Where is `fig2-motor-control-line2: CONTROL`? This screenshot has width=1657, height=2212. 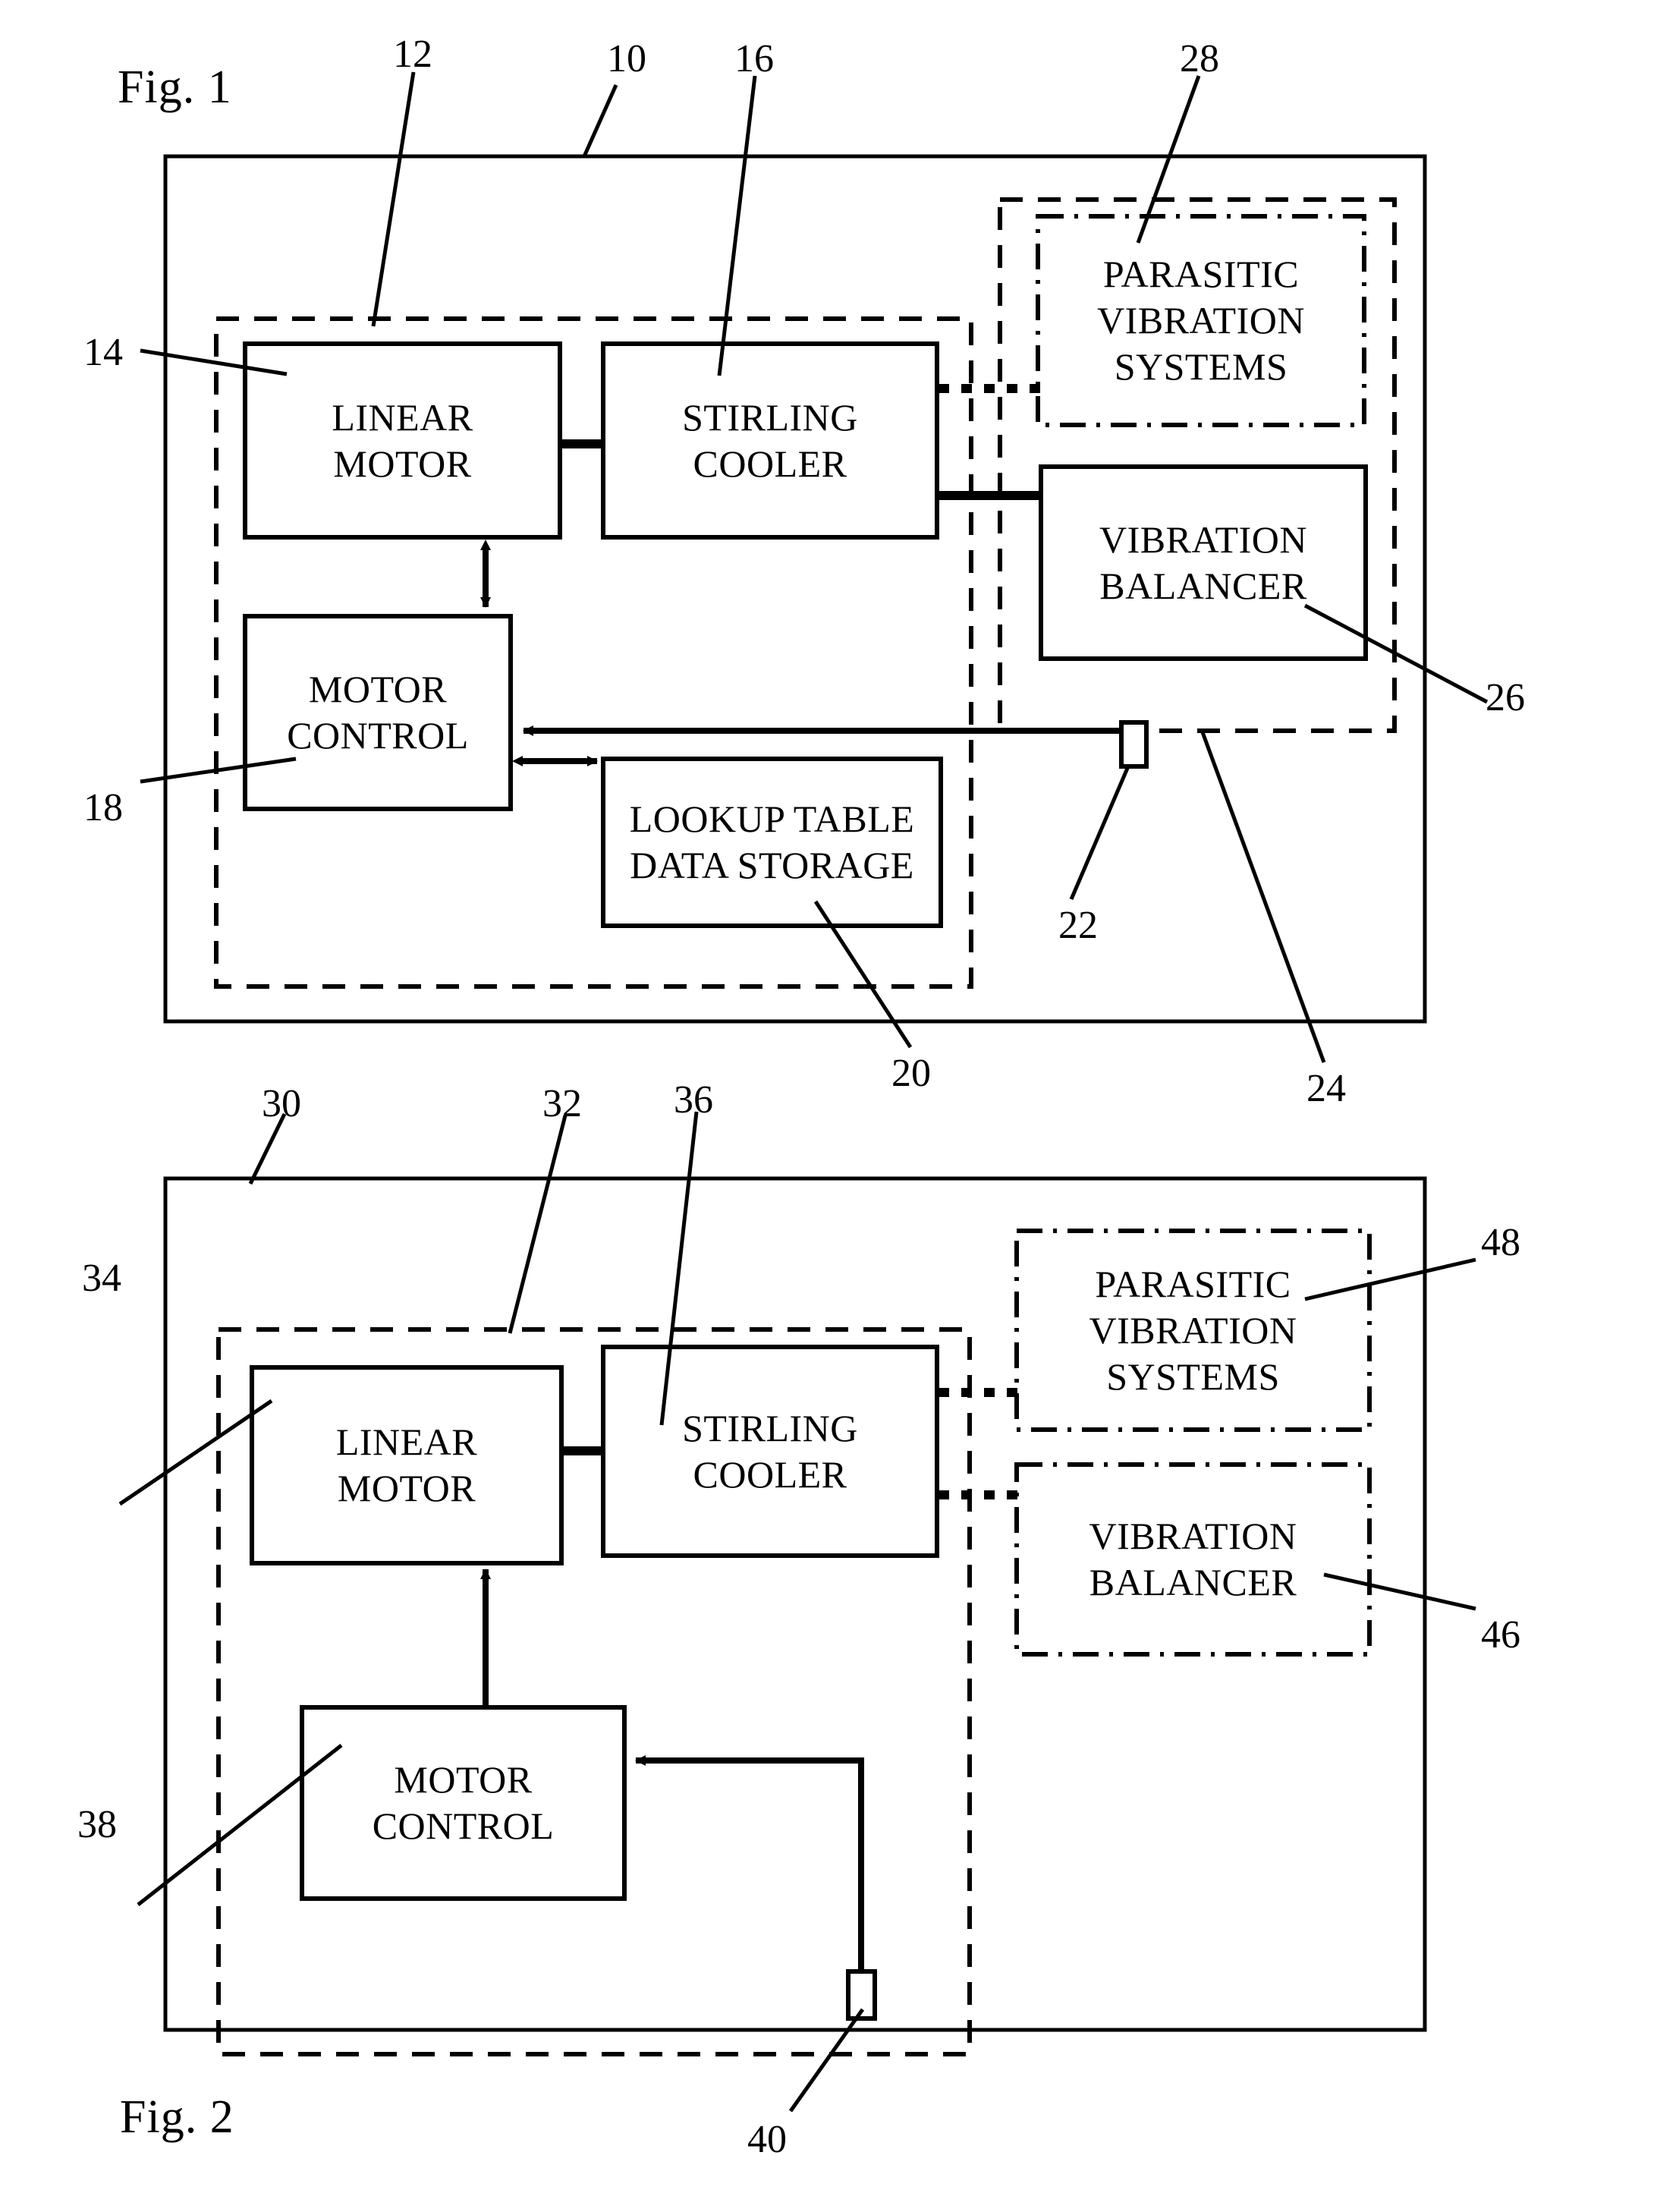
fig2-motor-control-line2: CONTROL is located at coordinates (463, 1826).